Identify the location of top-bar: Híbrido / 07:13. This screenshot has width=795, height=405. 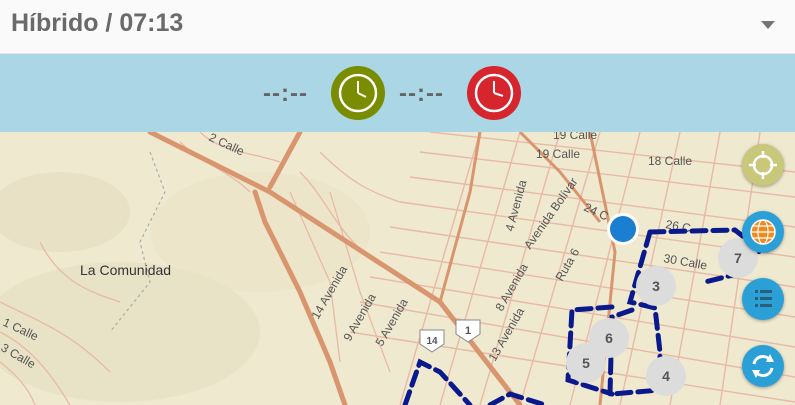
(397, 27).